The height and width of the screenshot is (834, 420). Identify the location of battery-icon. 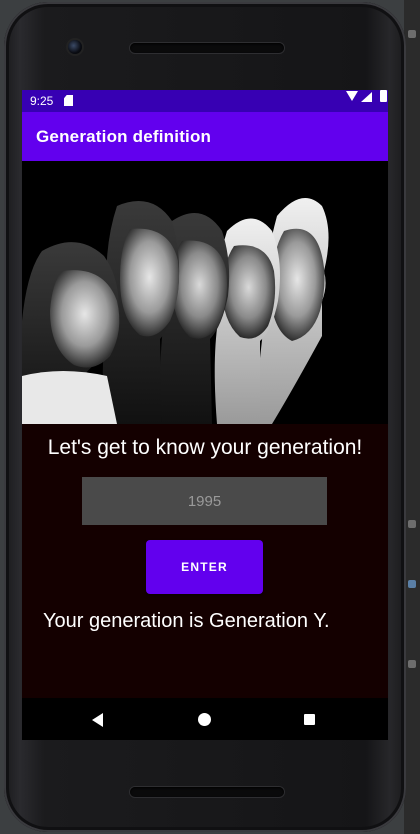
(383, 96).